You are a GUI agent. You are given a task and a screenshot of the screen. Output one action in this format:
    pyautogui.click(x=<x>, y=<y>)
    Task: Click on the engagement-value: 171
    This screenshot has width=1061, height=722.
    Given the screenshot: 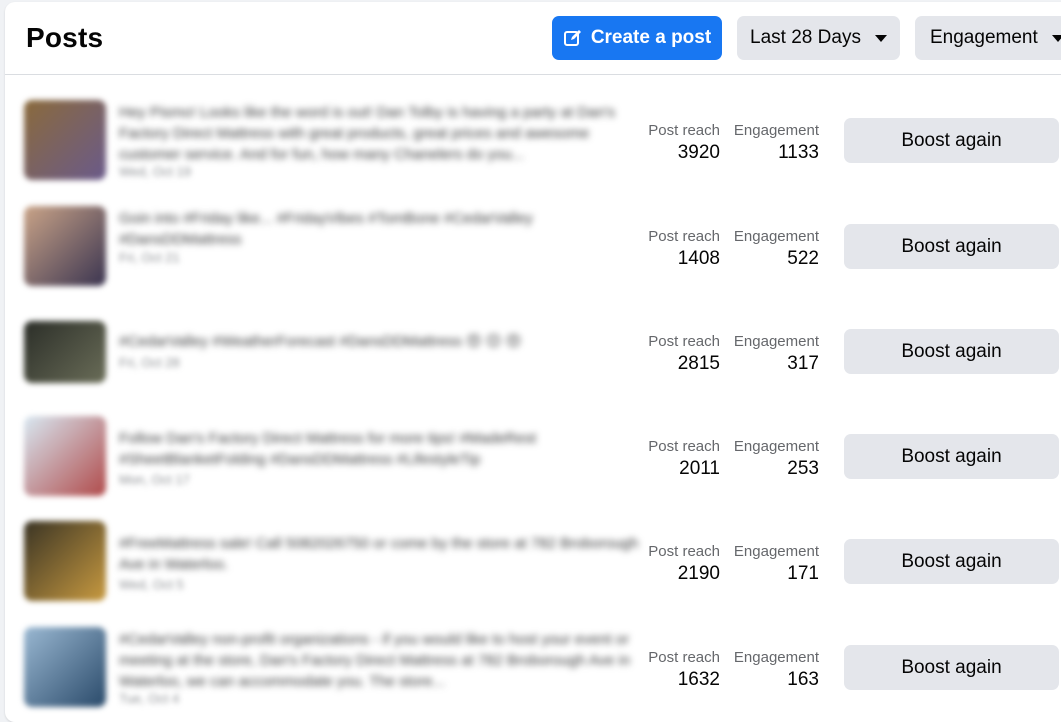 What is the action you would take?
    pyautogui.click(x=803, y=573)
    